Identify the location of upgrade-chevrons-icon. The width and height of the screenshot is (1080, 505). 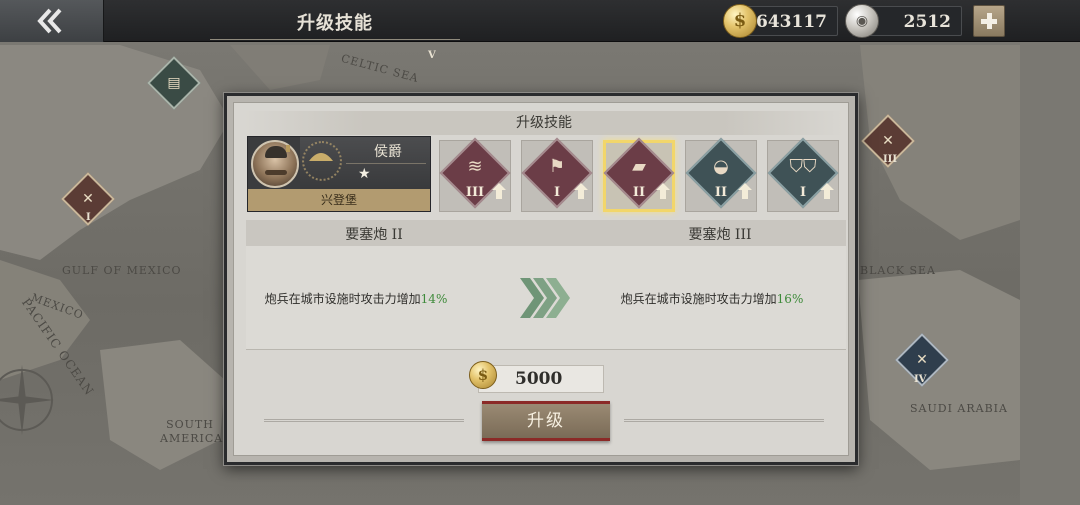
(545, 298).